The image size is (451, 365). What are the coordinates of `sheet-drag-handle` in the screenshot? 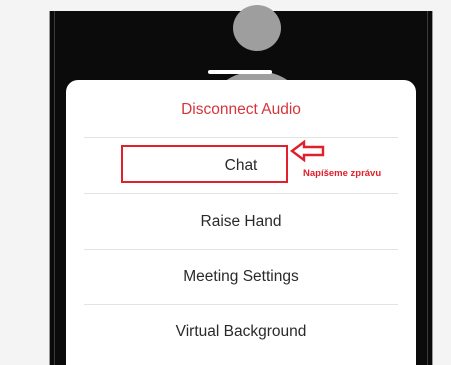 It's located at (240, 72).